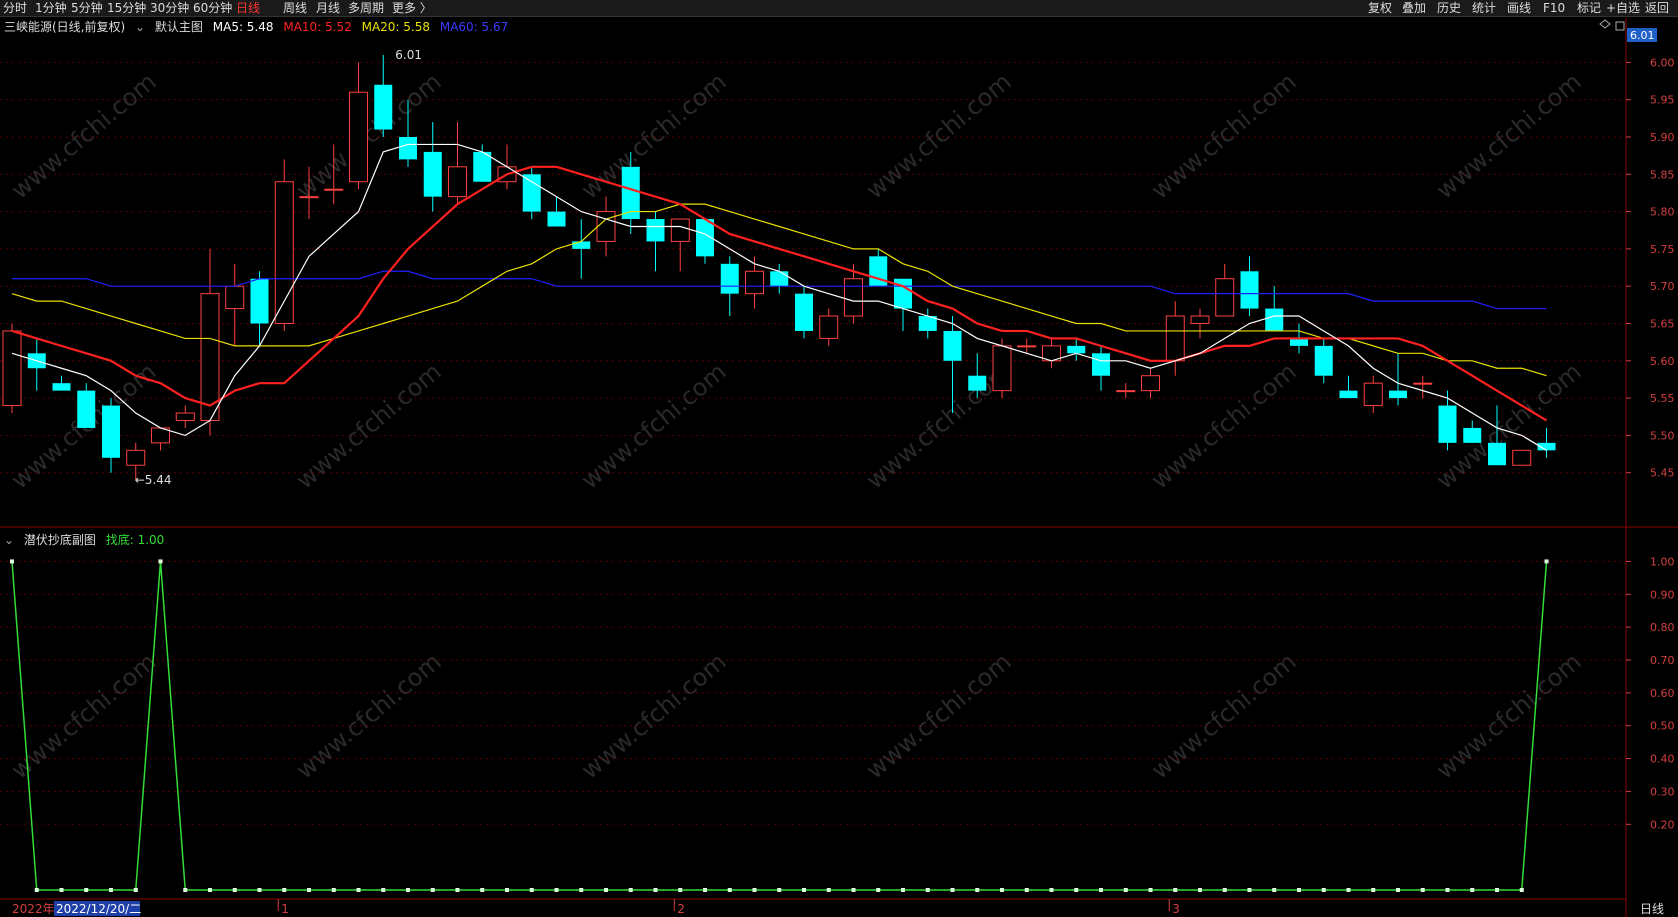 The width and height of the screenshot is (1678, 917). Describe the element at coordinates (169, 8) in the screenshot. I see `period-4: 30分钟` at that location.